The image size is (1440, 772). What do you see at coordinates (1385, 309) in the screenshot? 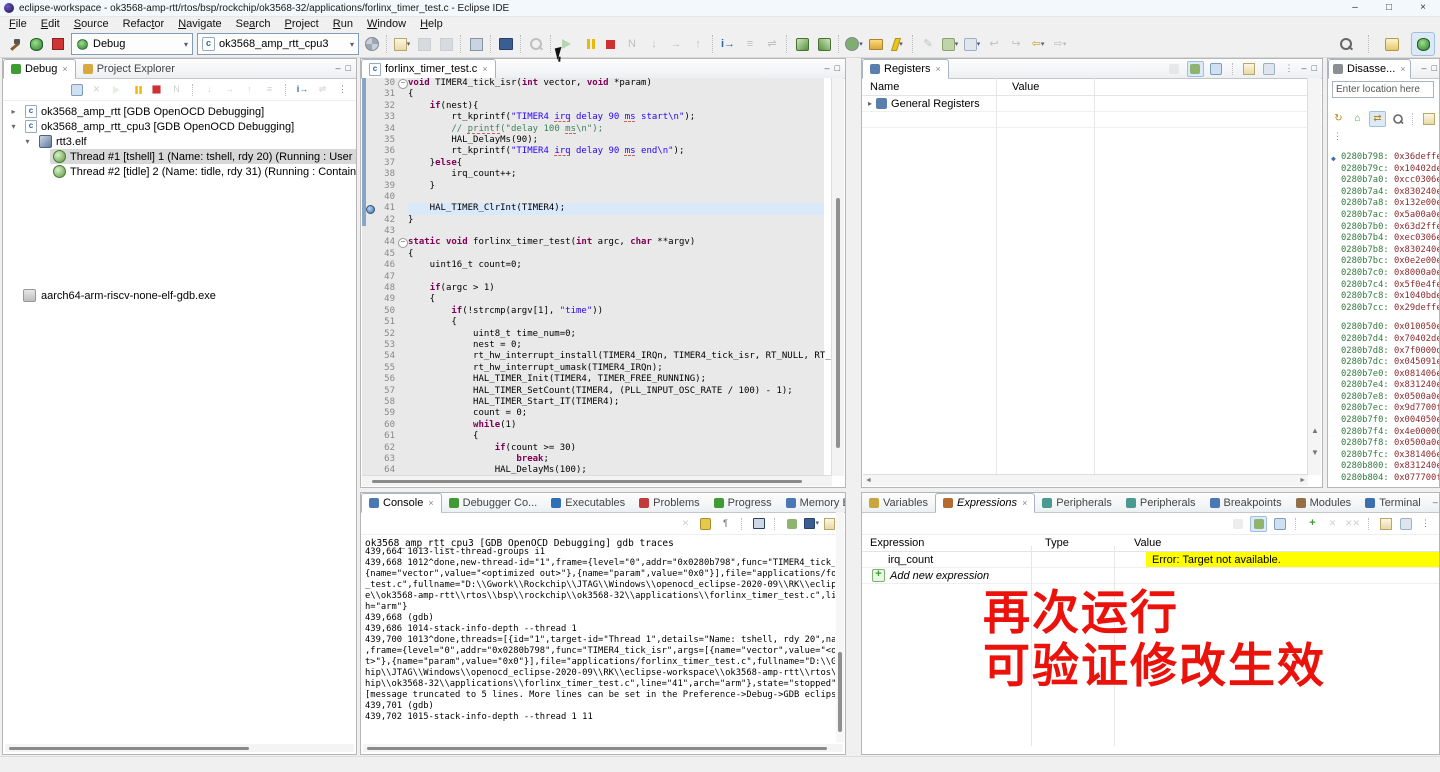
I see `disassembly-row: 0280b7cc: 0x29deffea` at bounding box center [1385, 309].